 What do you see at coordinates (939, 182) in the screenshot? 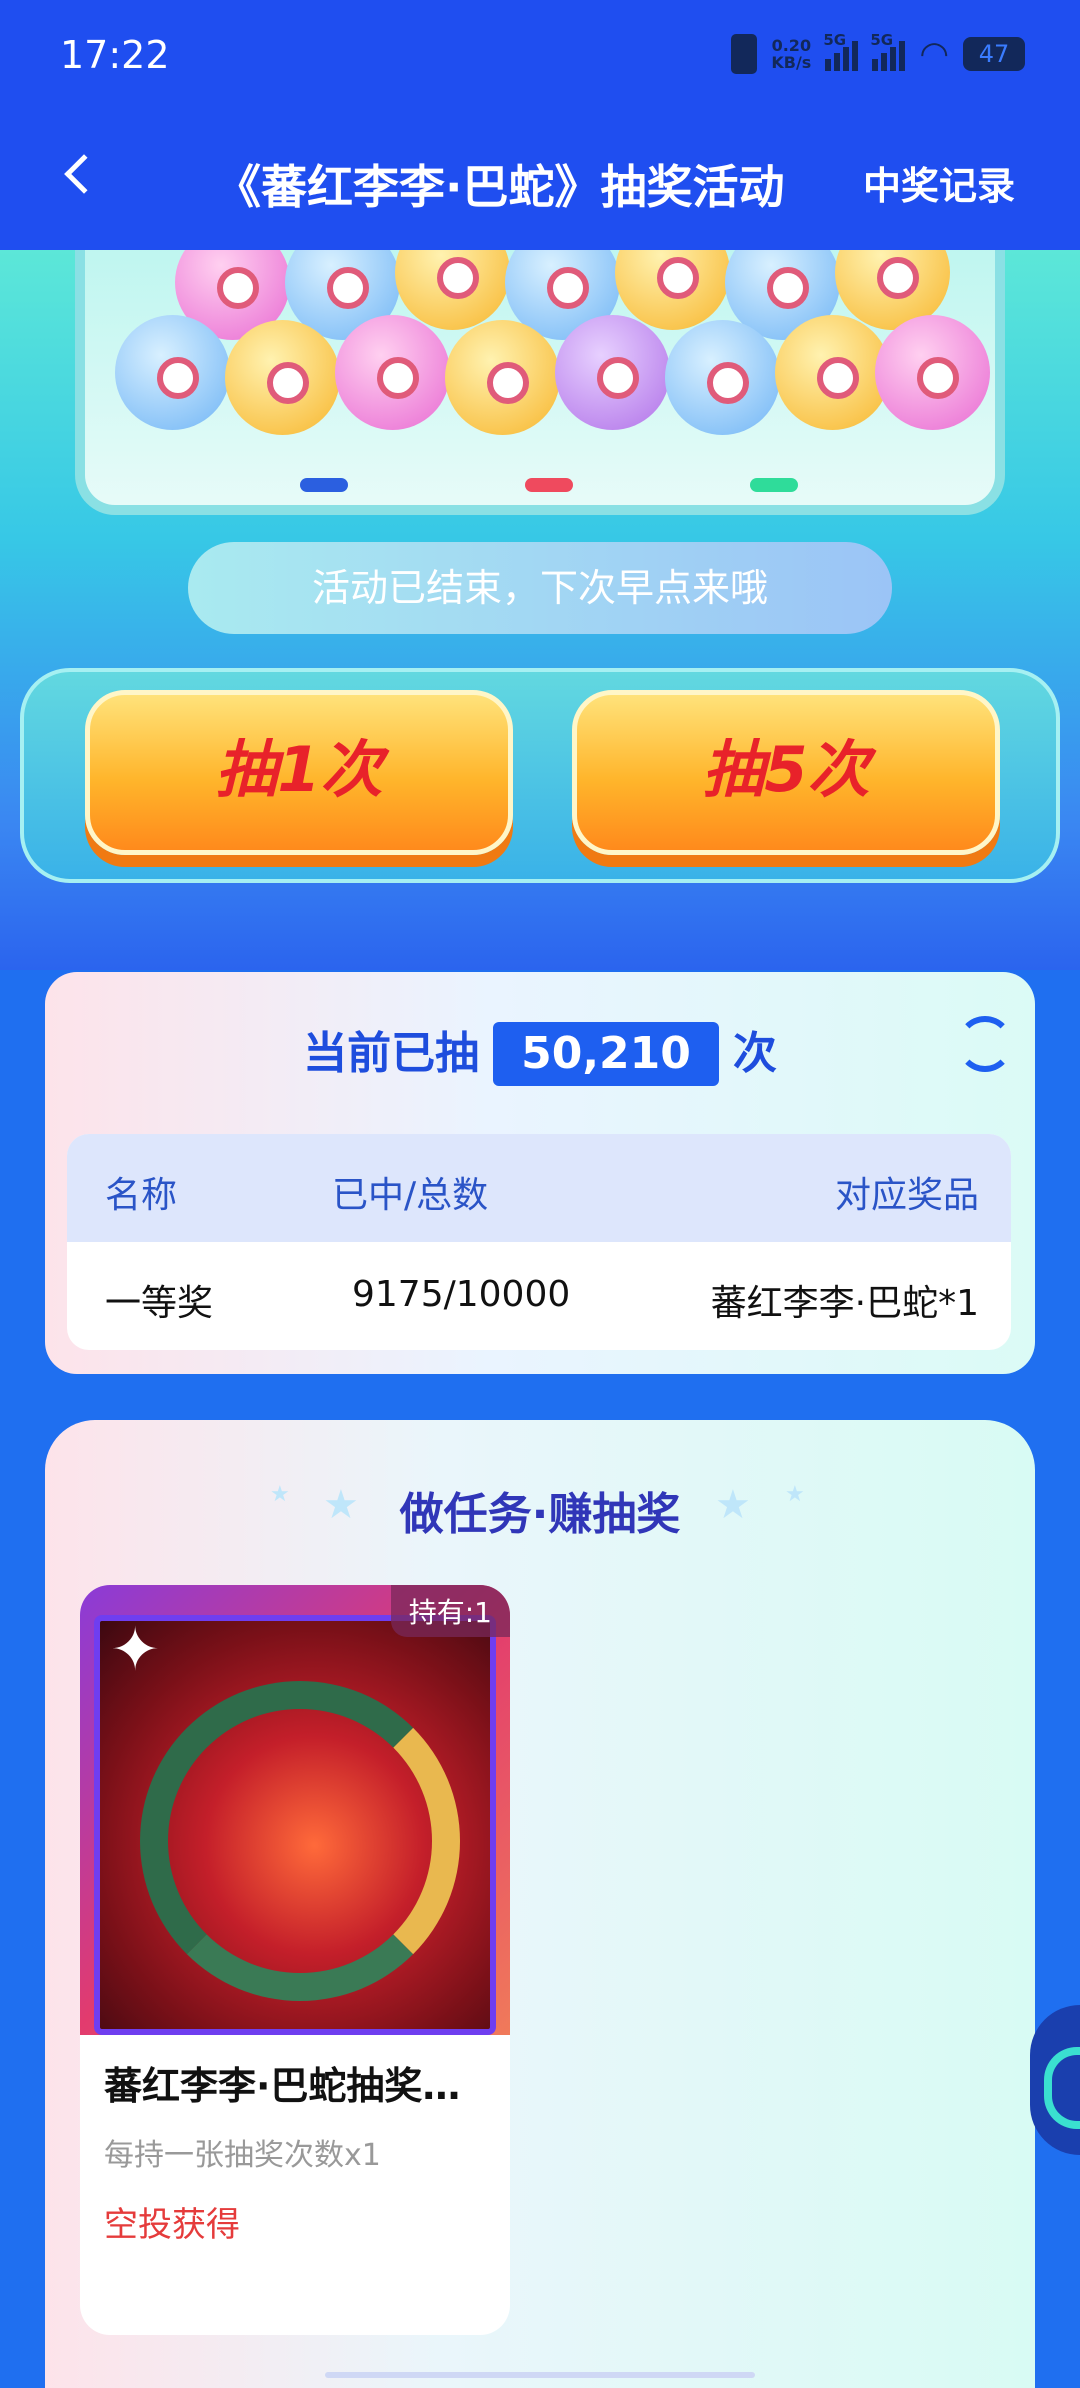
I see `prize-record-link: 中奖记录` at bounding box center [939, 182].